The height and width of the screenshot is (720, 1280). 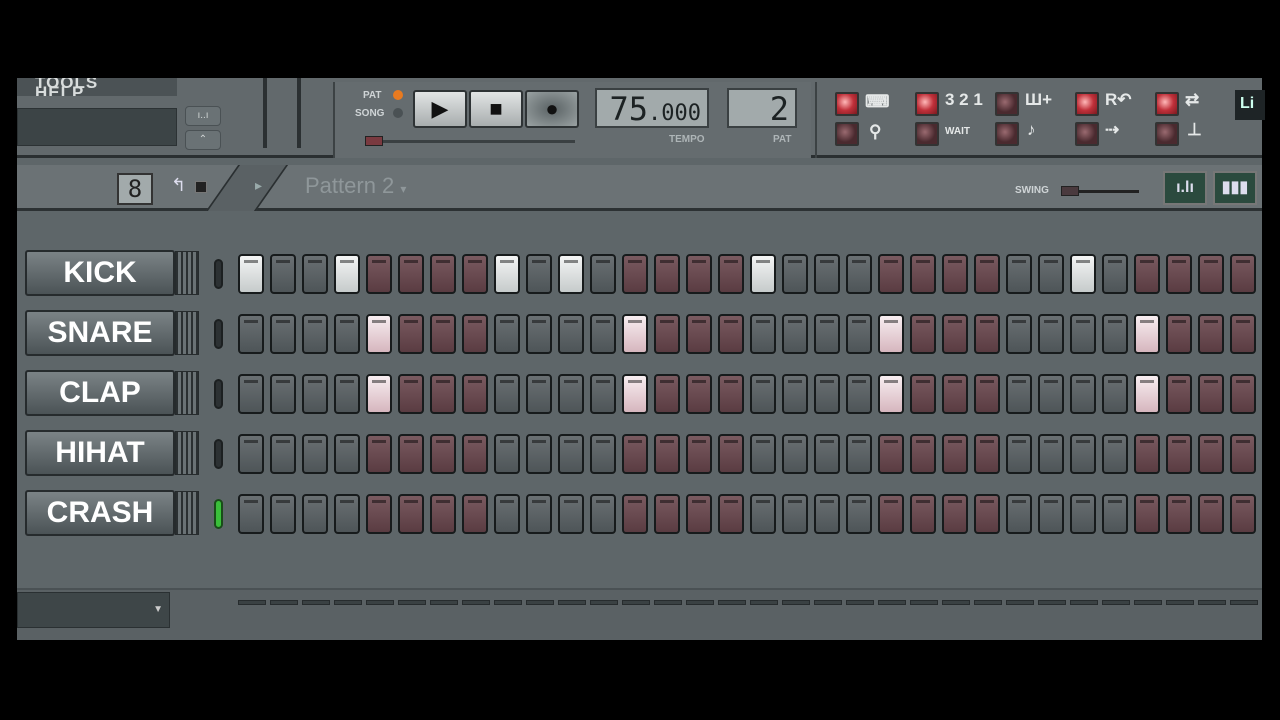 I want to click on graph-editor-icon, so click(x=201, y=187).